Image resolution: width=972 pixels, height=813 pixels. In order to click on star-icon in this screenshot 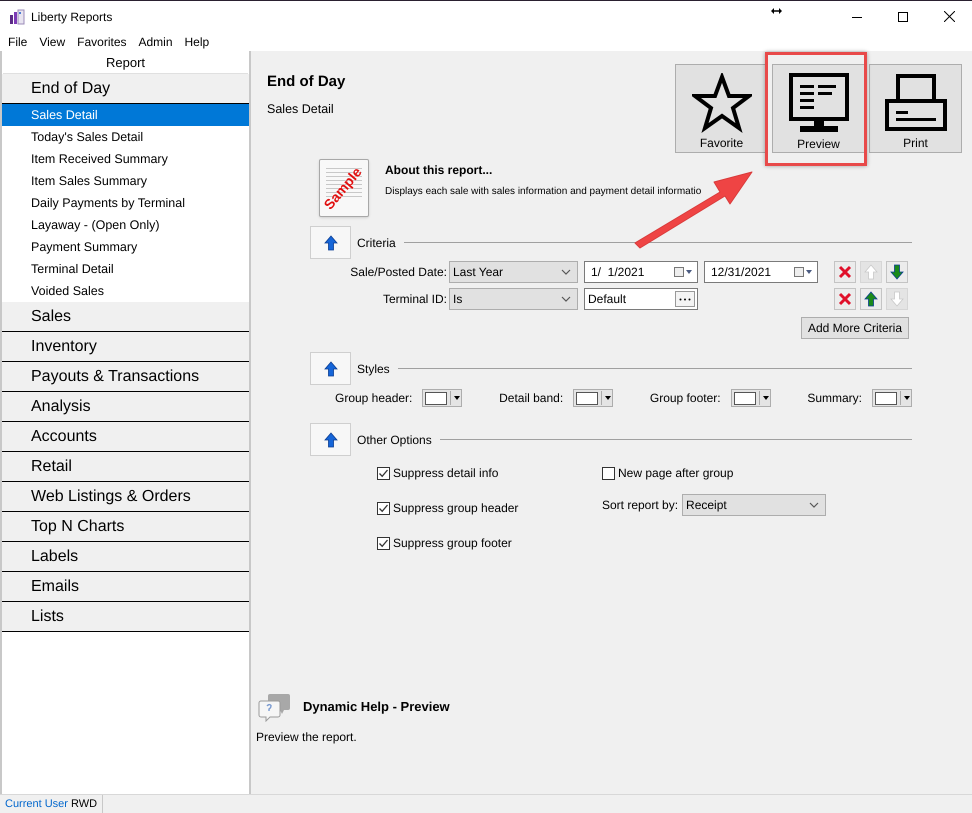, I will do `click(722, 103)`.